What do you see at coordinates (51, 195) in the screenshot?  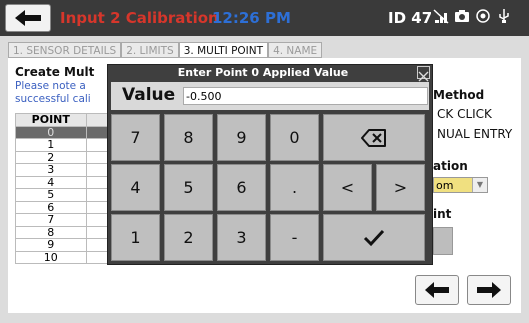 I see `point-cell: 5` at bounding box center [51, 195].